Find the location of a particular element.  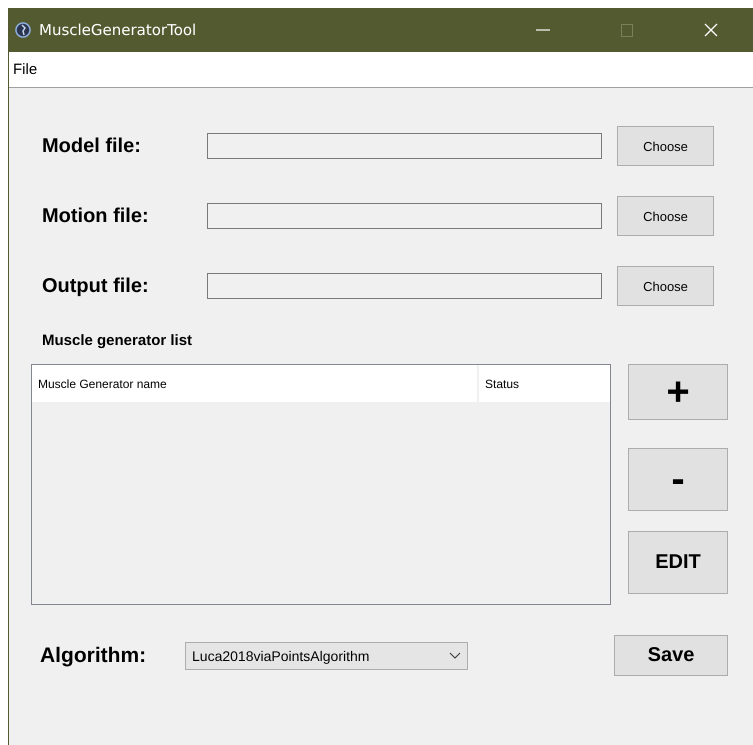

add-button: + is located at coordinates (678, 392).